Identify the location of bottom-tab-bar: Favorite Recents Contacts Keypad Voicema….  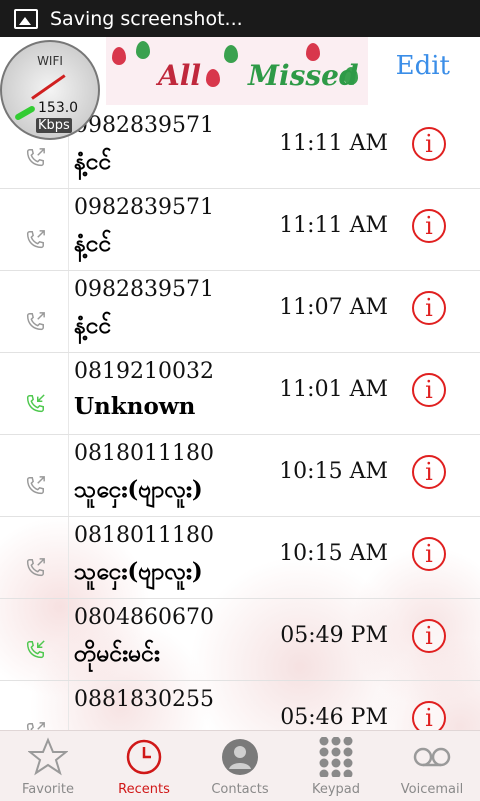
(240, 765).